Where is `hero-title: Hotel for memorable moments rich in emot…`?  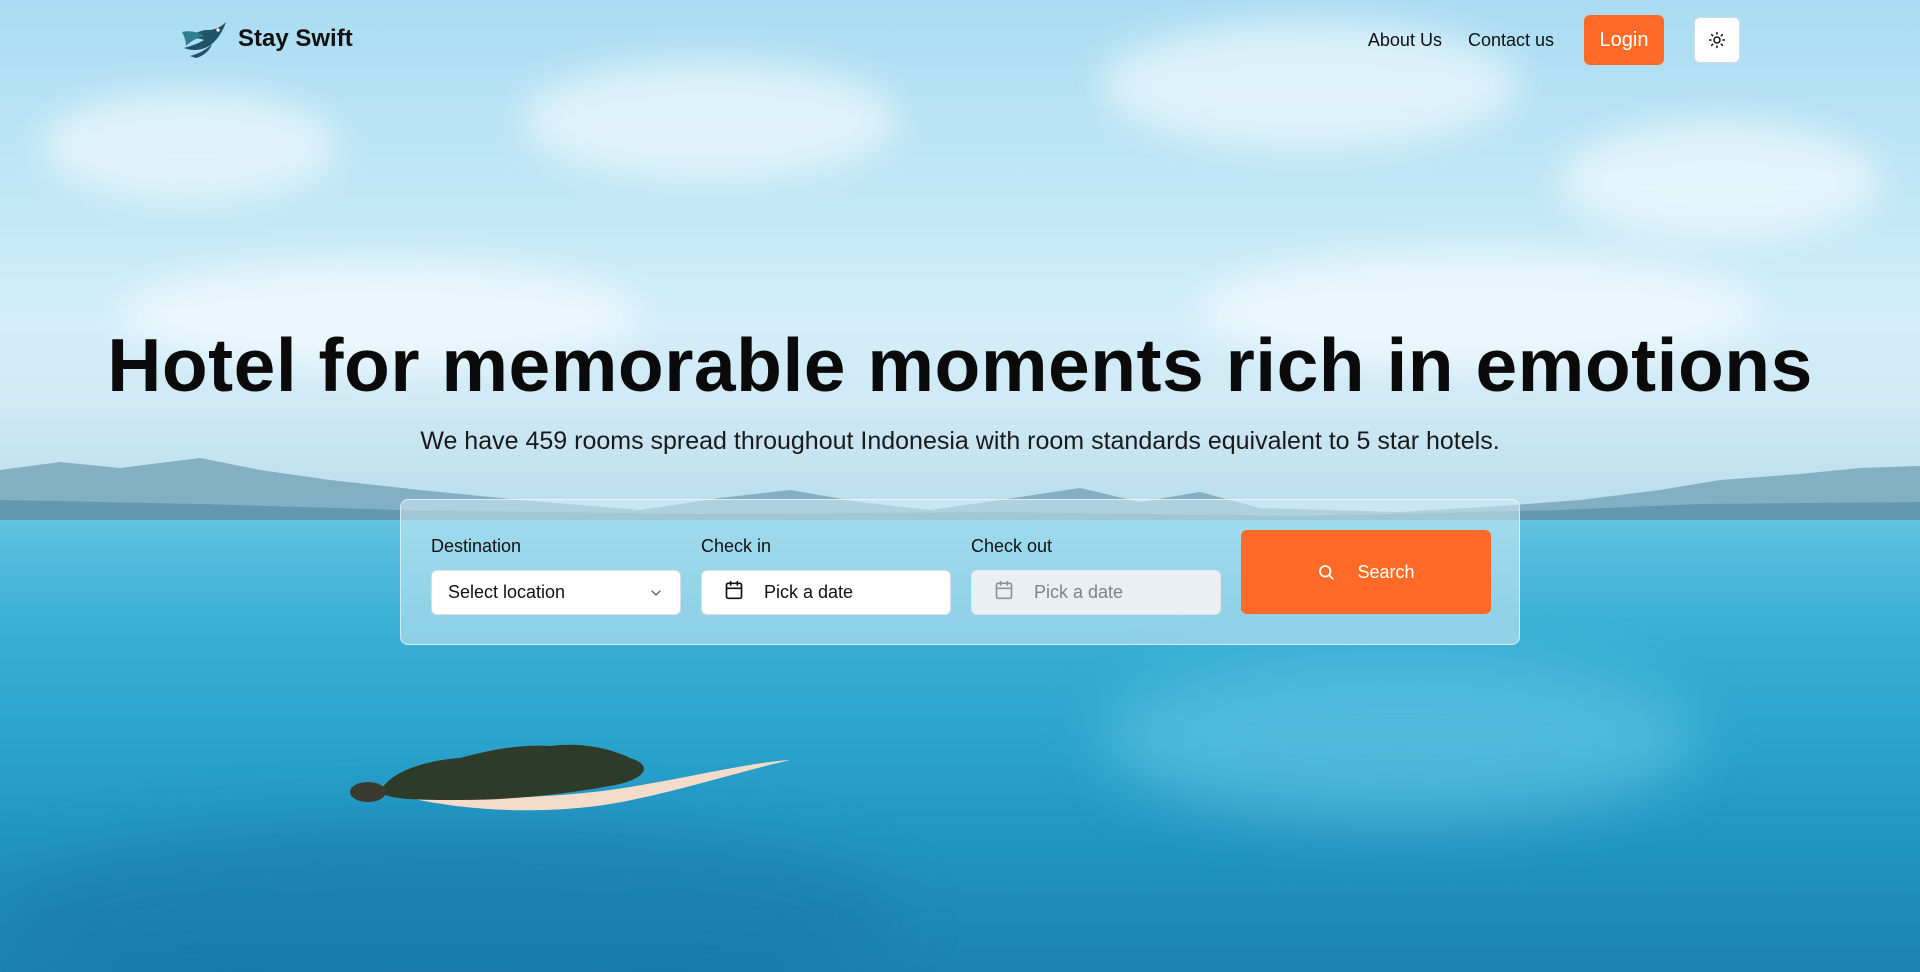 hero-title: Hotel for memorable moments rich in emot… is located at coordinates (960, 365).